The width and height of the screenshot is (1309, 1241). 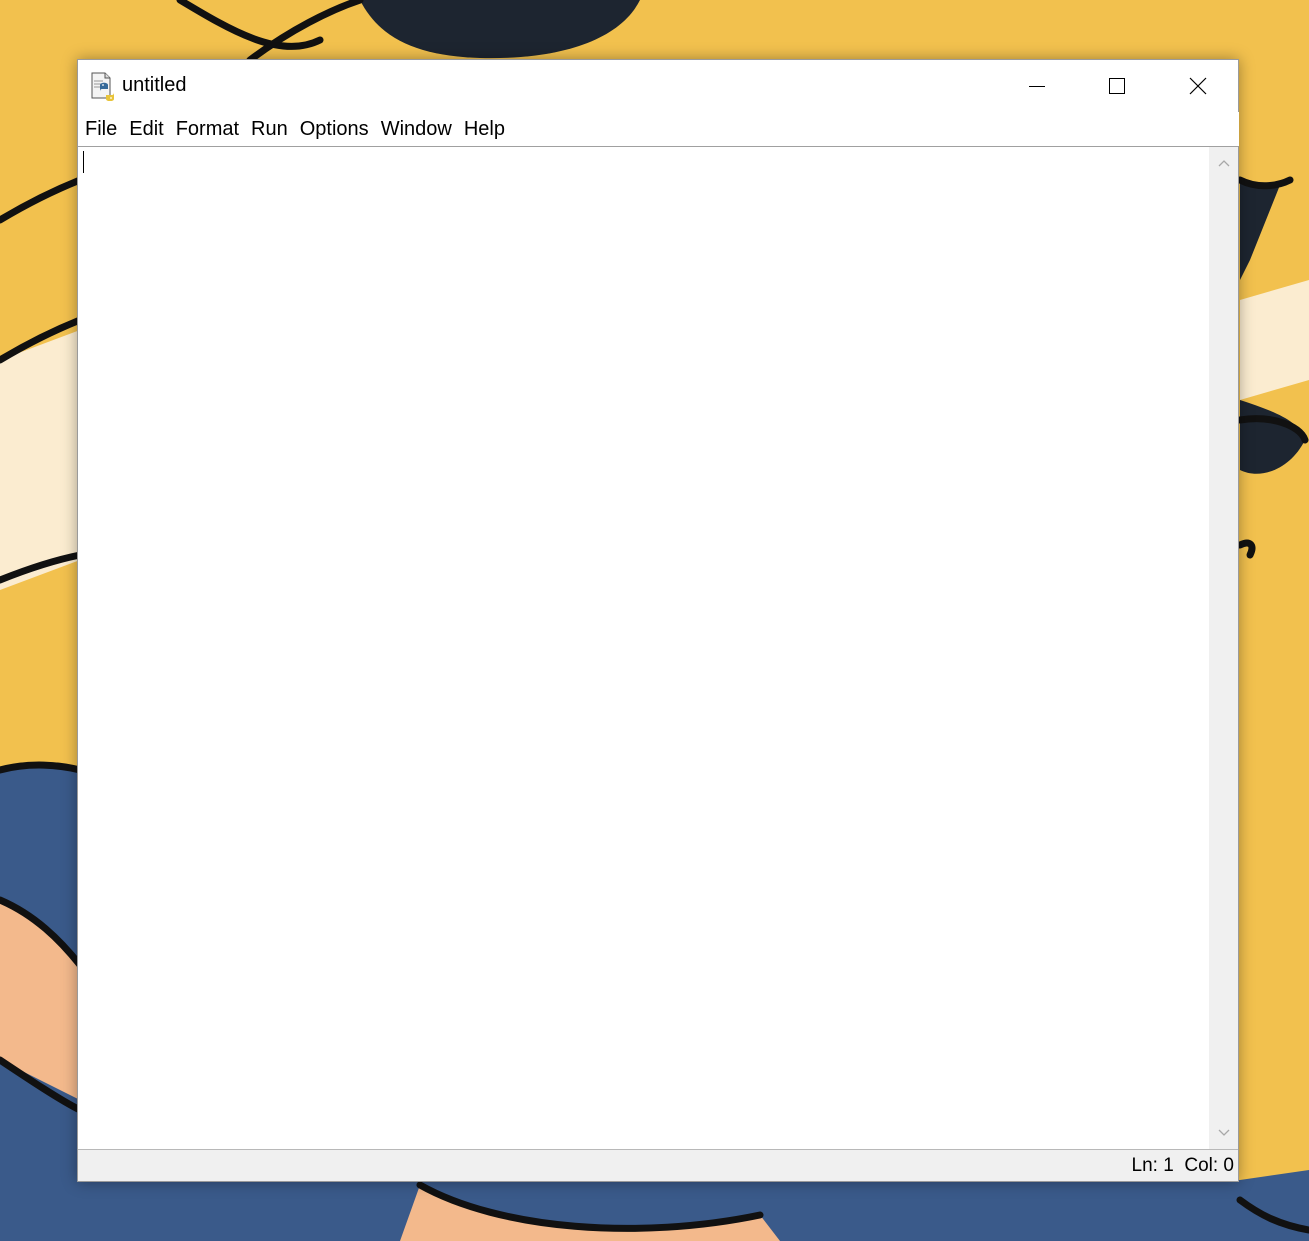 What do you see at coordinates (83, 162) in the screenshot?
I see `text-caret` at bounding box center [83, 162].